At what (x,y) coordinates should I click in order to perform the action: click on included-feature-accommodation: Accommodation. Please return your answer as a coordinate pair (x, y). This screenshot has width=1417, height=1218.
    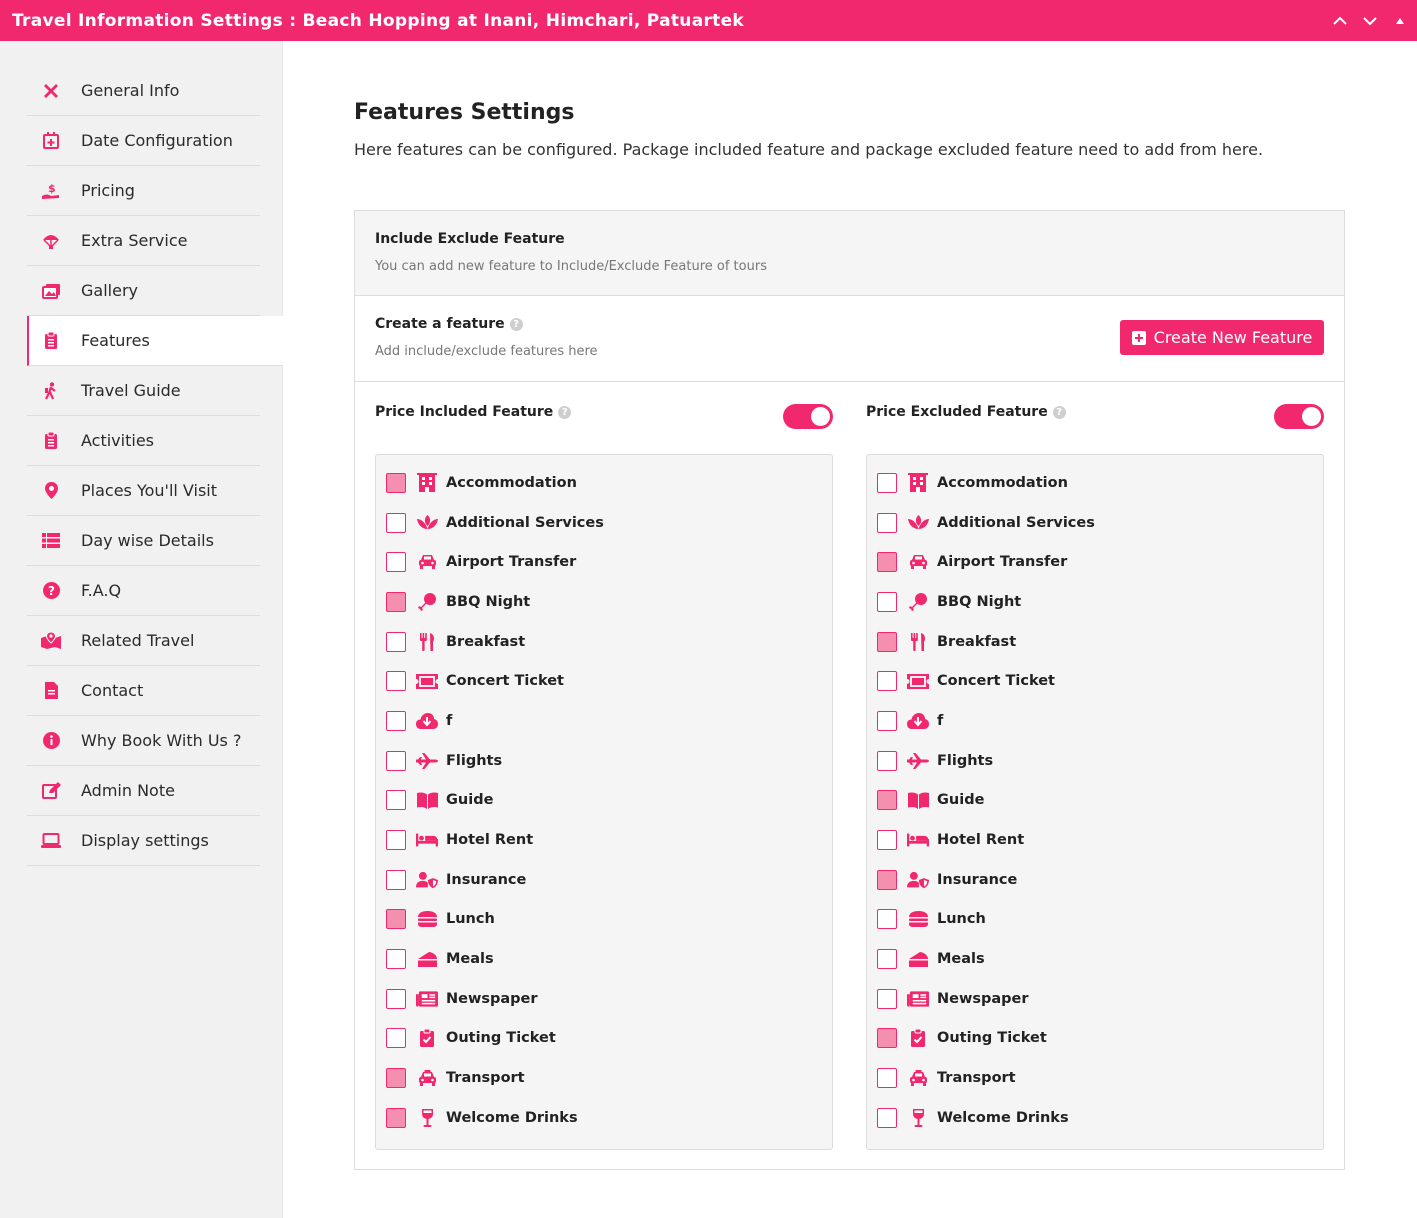
    Looking at the image, I should click on (604, 483).